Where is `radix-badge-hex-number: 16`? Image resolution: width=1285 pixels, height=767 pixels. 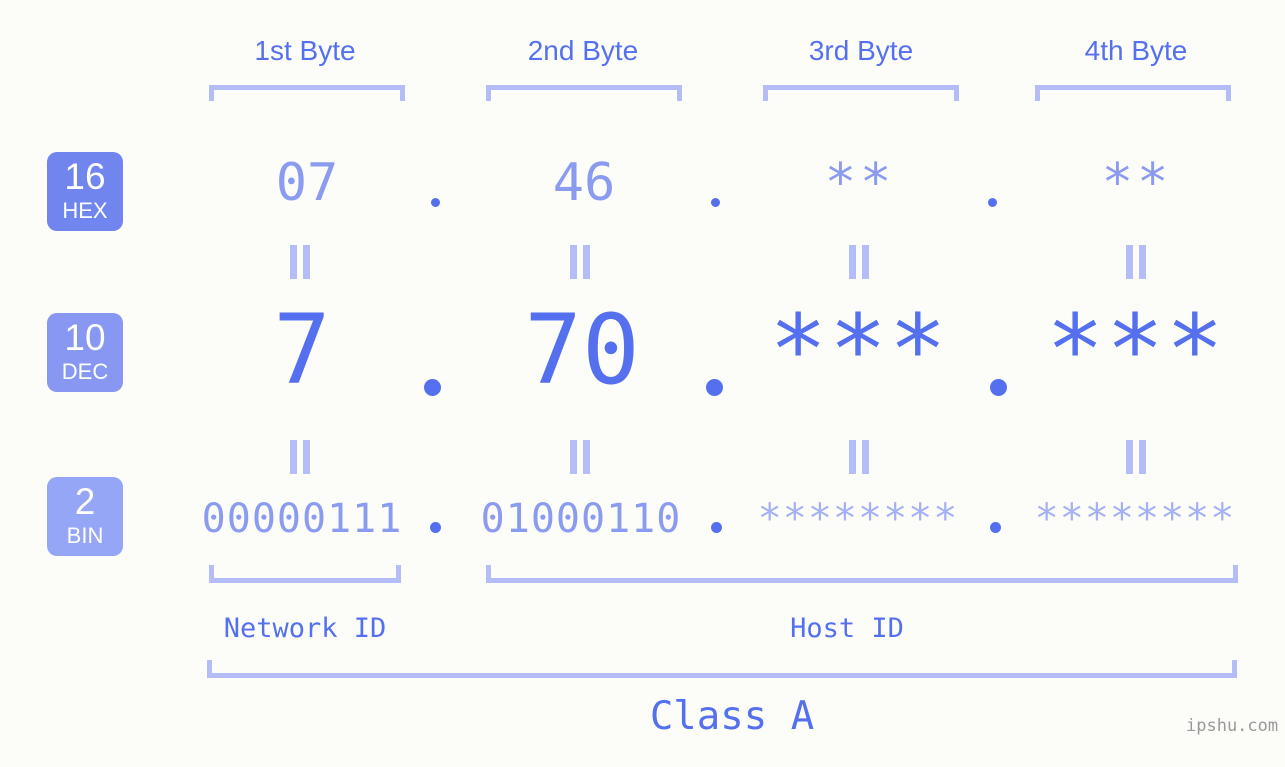
radix-badge-hex-number: 16 is located at coordinates (85, 176).